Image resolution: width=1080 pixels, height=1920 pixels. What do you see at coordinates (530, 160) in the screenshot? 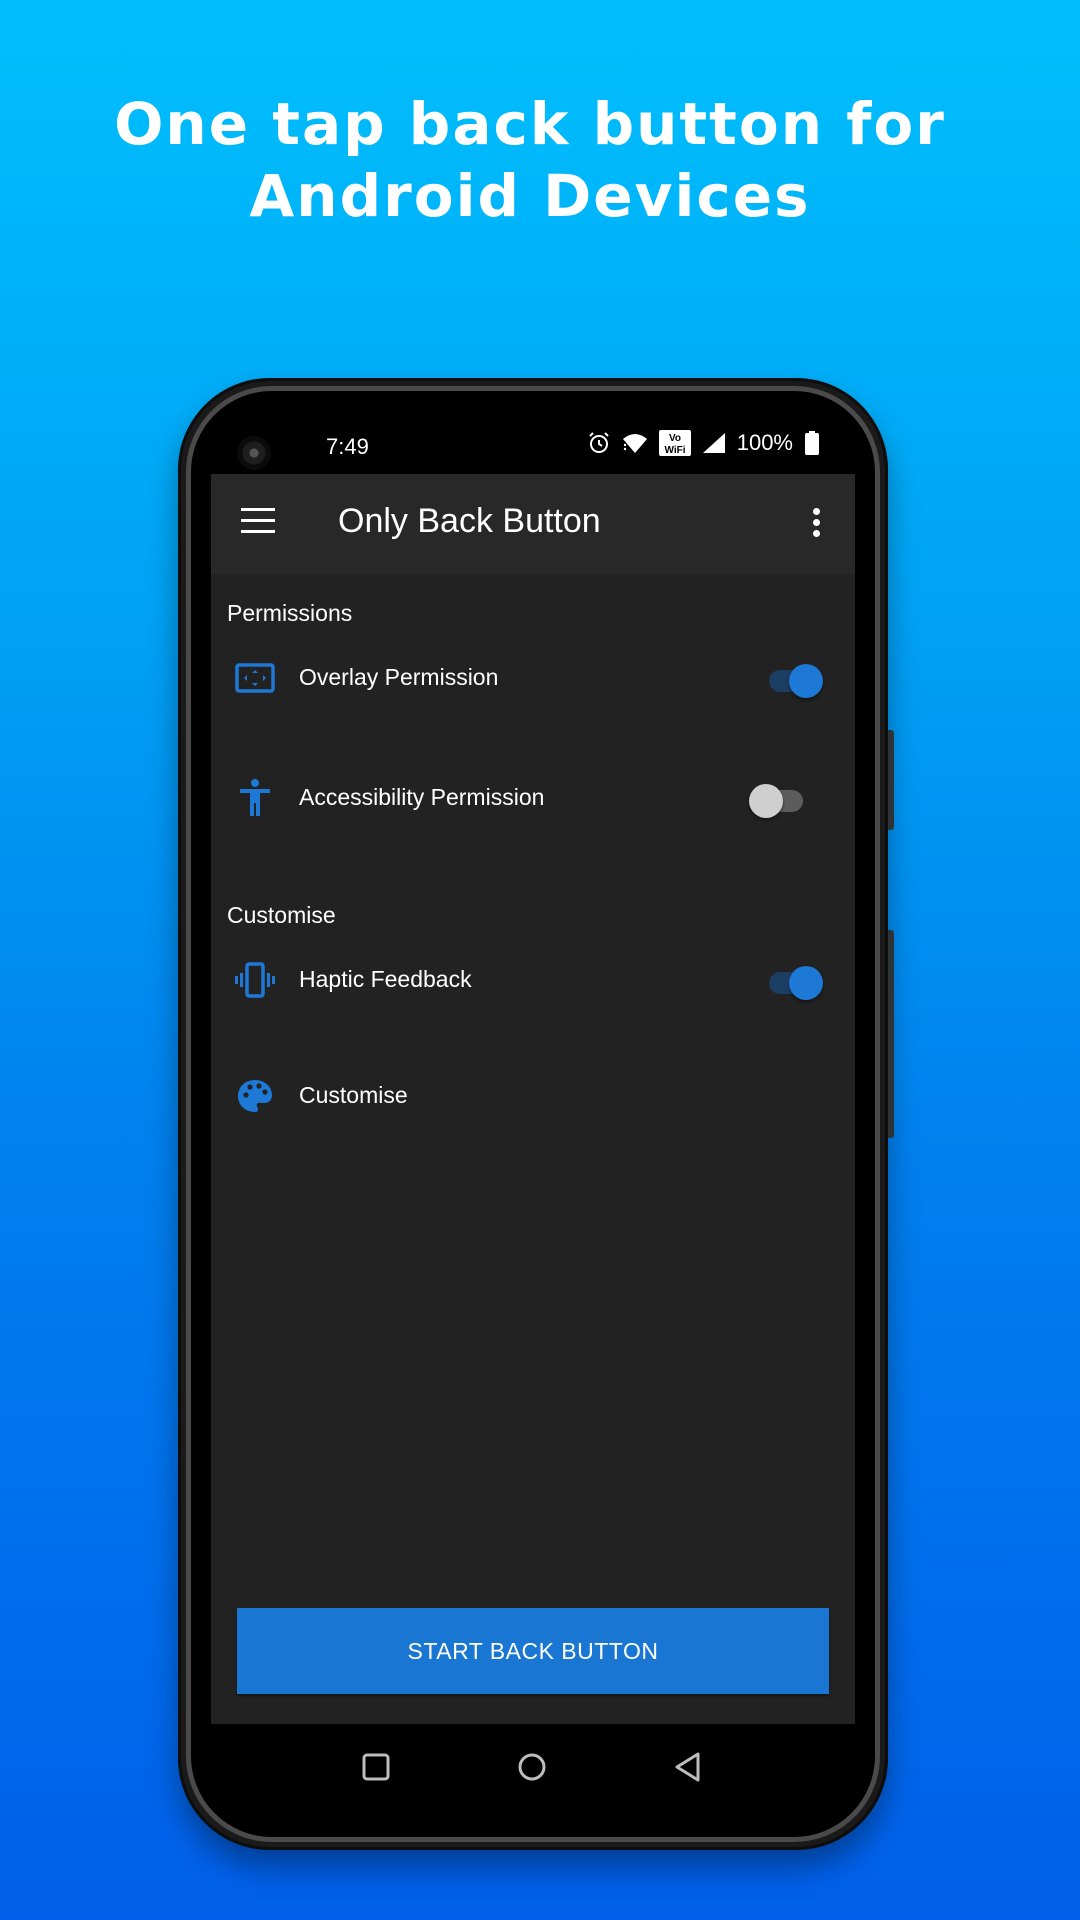
I see `promo-headline: One tap back button for Android Devices` at bounding box center [530, 160].